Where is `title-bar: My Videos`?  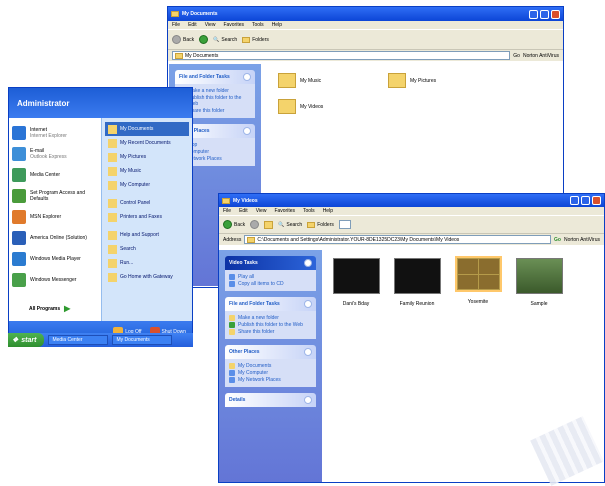 title-bar: My Videos is located at coordinates (411, 200).